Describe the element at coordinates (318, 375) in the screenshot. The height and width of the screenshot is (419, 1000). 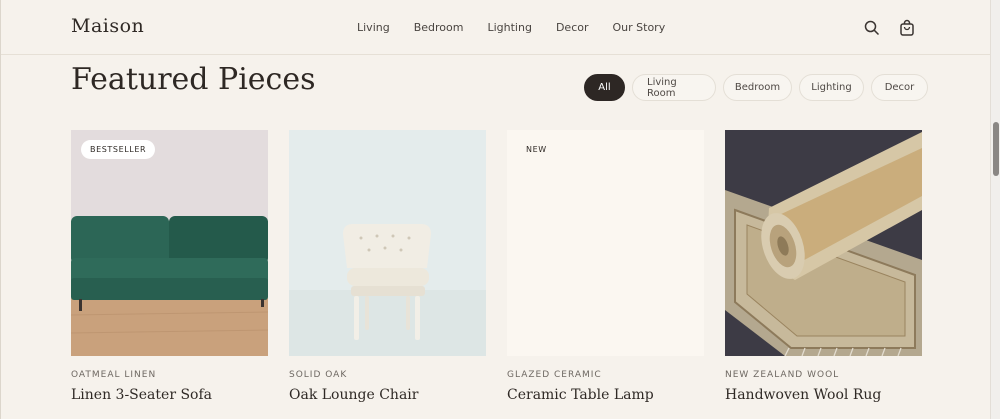
I see `product-material: SOLID OAK` at that location.